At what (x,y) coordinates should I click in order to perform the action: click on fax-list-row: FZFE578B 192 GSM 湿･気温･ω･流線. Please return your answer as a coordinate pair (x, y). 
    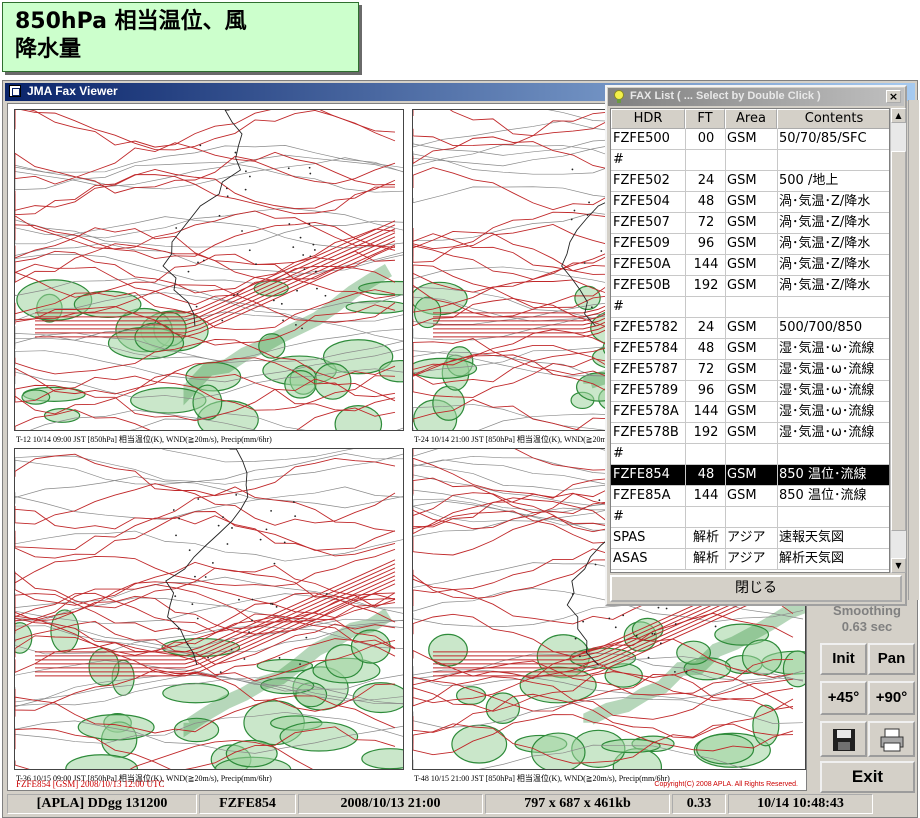
    Looking at the image, I should click on (750, 433).